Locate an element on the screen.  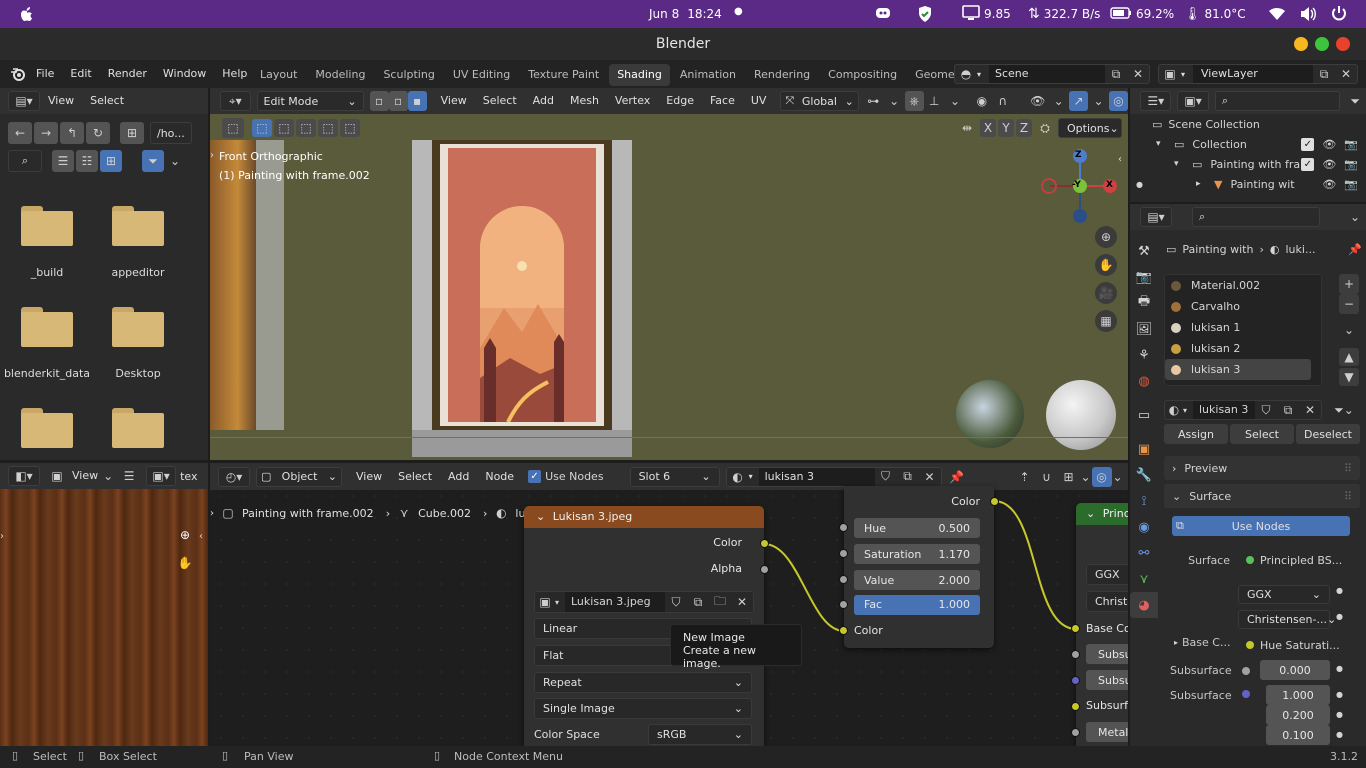
chevron-right-icon: ▸ is located at coordinates (1203, 184).